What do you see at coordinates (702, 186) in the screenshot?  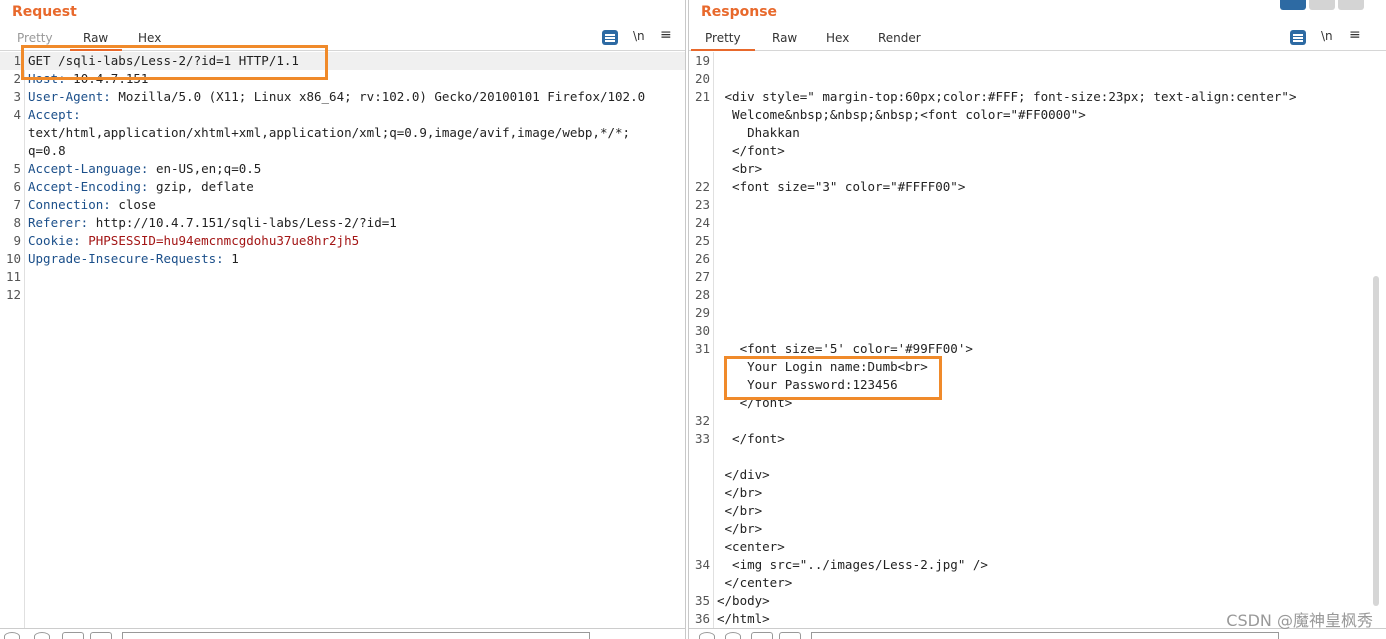 I see `line-number: 22` at bounding box center [702, 186].